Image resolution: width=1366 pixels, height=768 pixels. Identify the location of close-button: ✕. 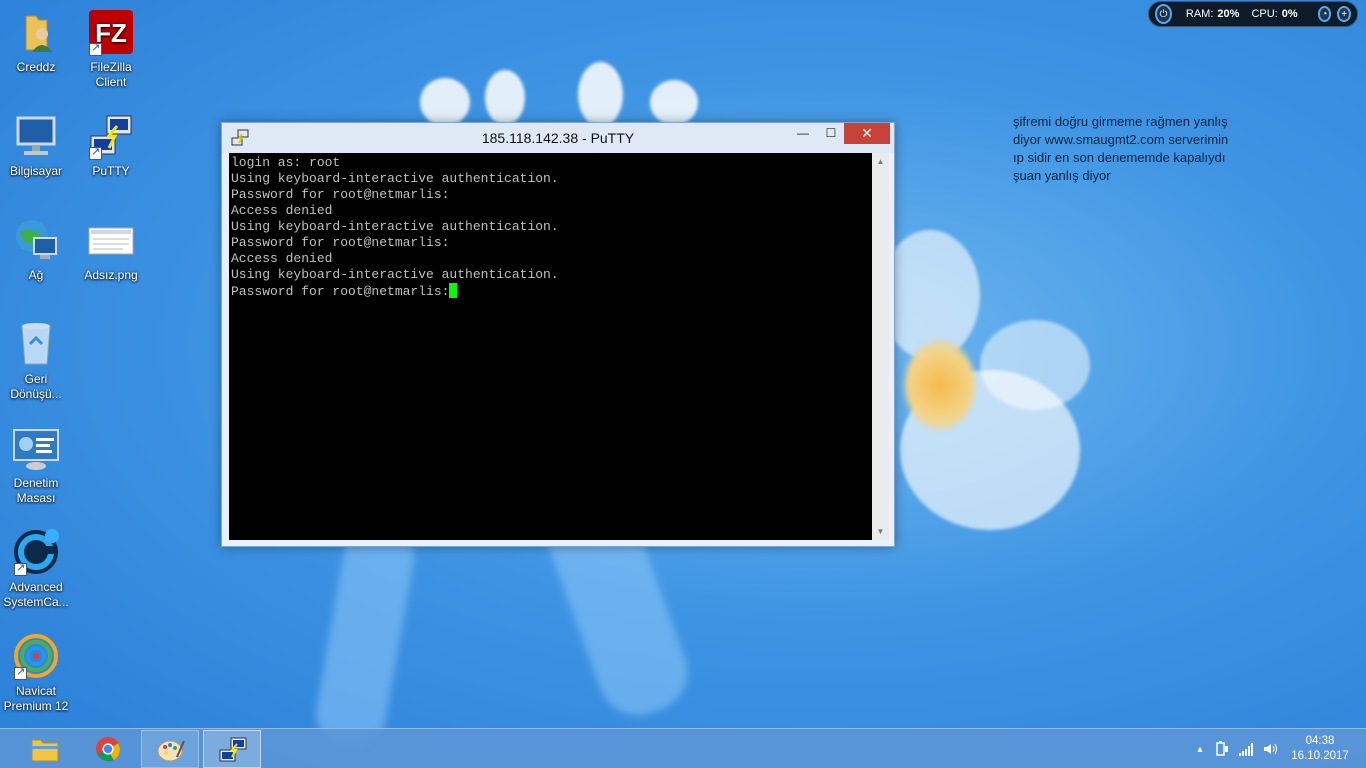
(867, 133).